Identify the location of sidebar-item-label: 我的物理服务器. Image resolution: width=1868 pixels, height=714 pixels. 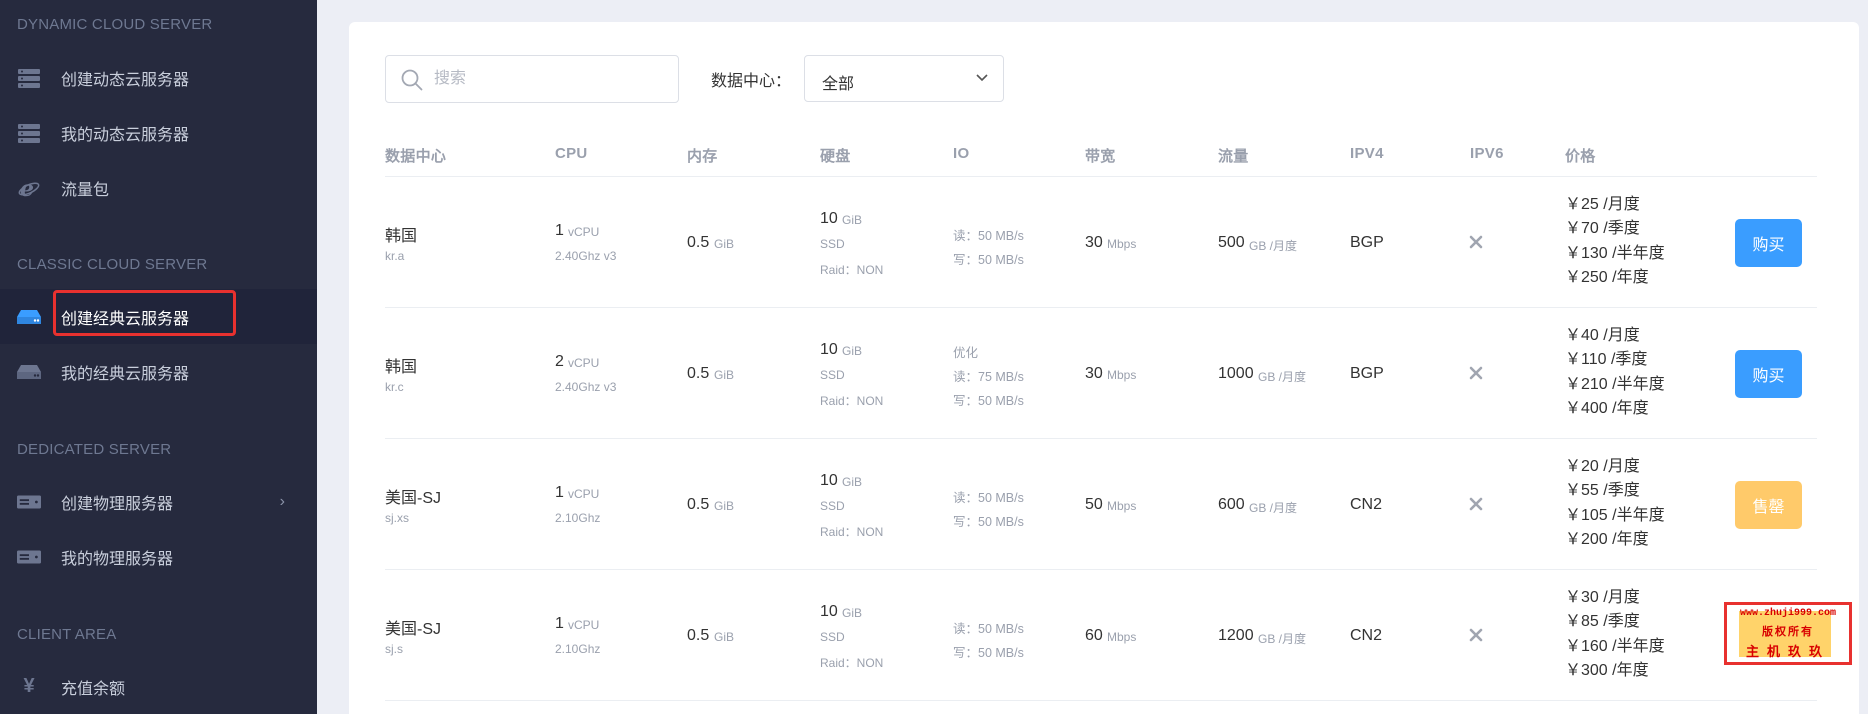
(117, 559).